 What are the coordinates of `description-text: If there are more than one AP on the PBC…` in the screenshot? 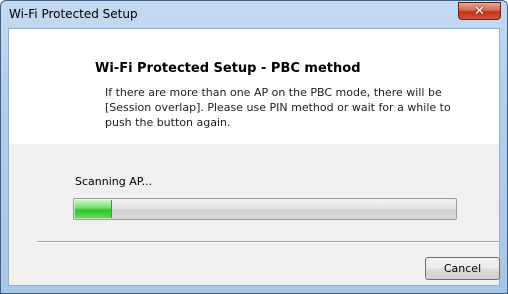 It's located at (278, 107).